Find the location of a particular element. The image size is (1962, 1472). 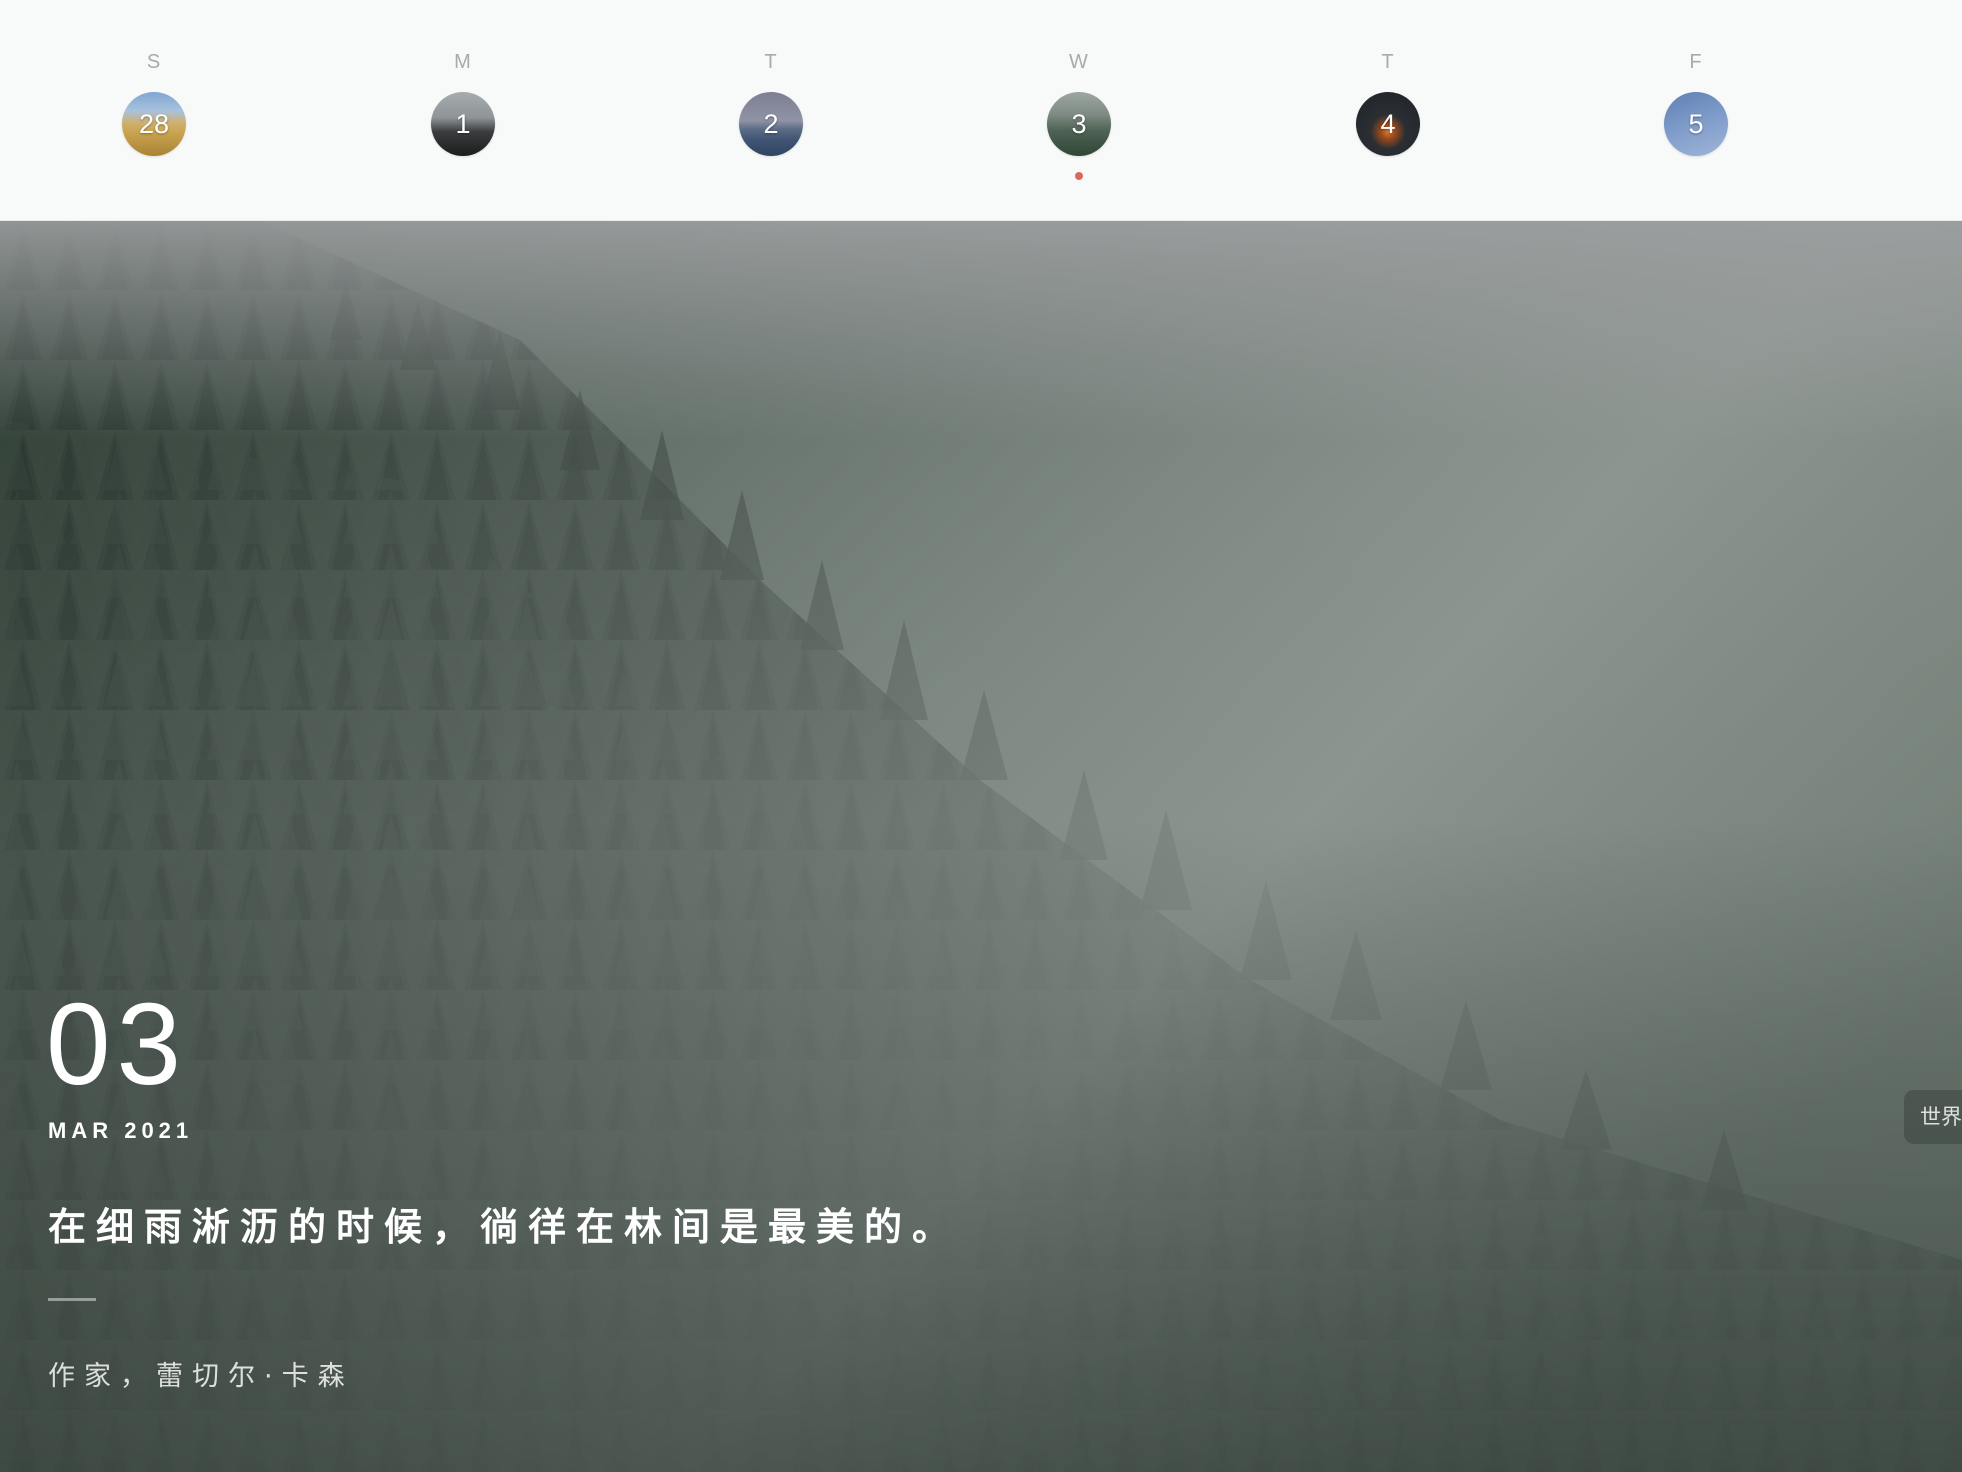

day-item-wednesday: W 3 is located at coordinates (1079, 110).